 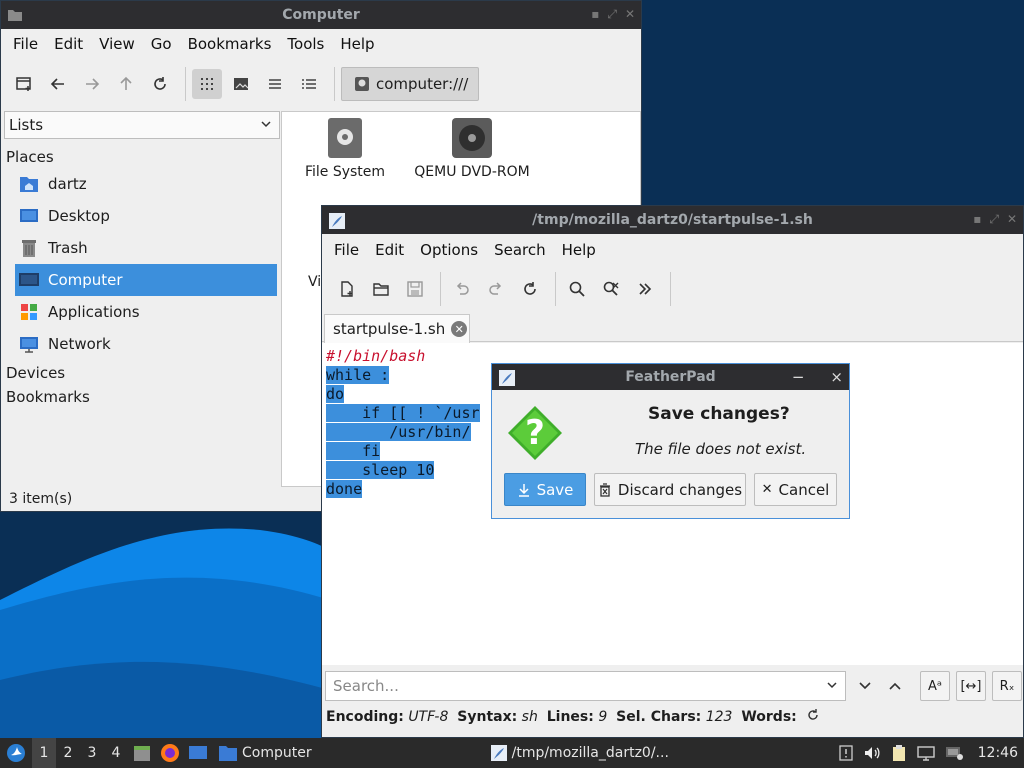 I want to click on menu-bookmarks: Bookmarks, so click(x=230, y=44).